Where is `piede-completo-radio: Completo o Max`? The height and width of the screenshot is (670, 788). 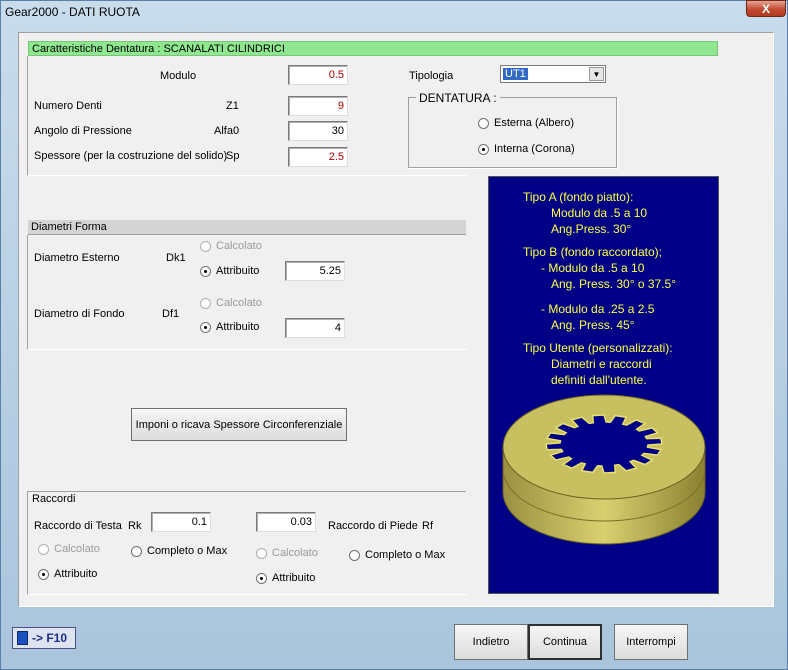 piede-completo-radio: Completo o Max is located at coordinates (397, 555).